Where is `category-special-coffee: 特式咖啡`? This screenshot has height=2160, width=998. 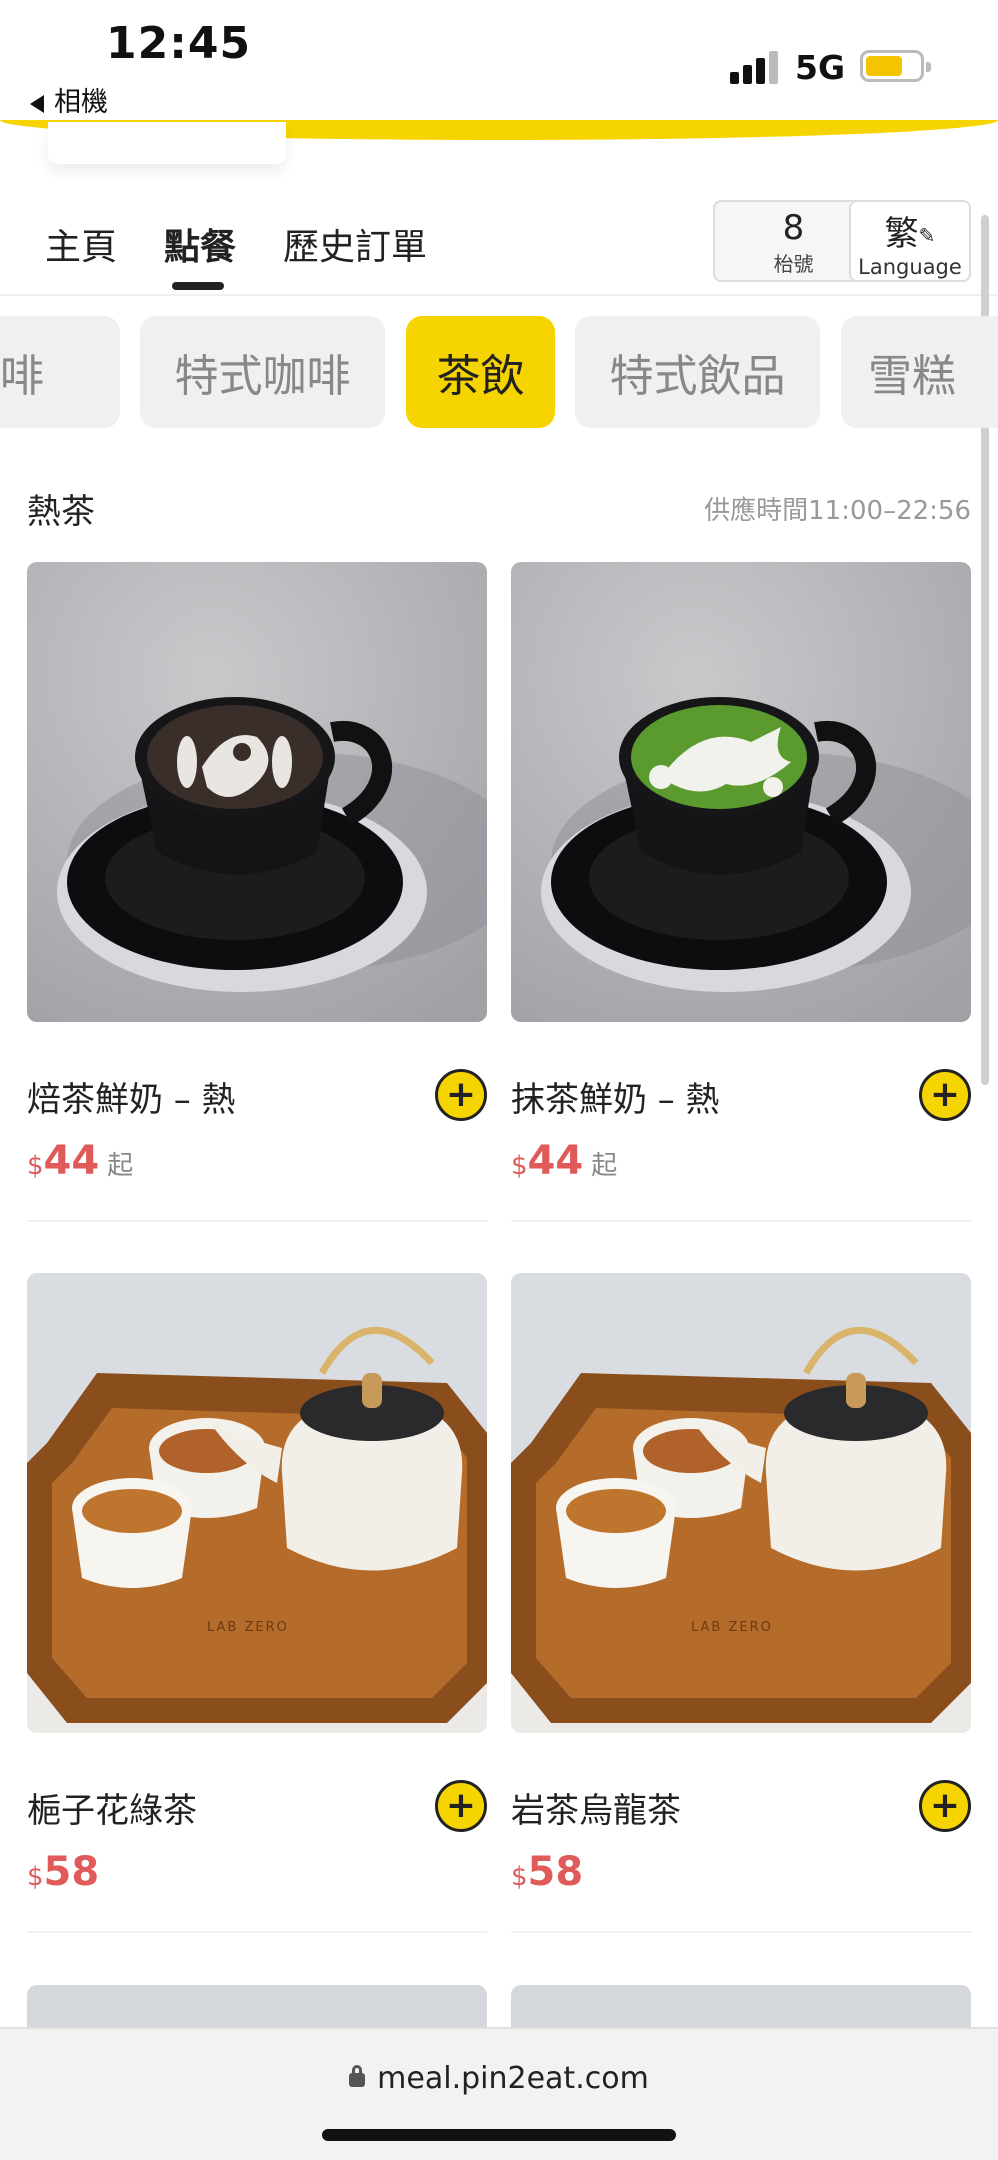 category-special-coffee: 特式咖啡 is located at coordinates (262, 372).